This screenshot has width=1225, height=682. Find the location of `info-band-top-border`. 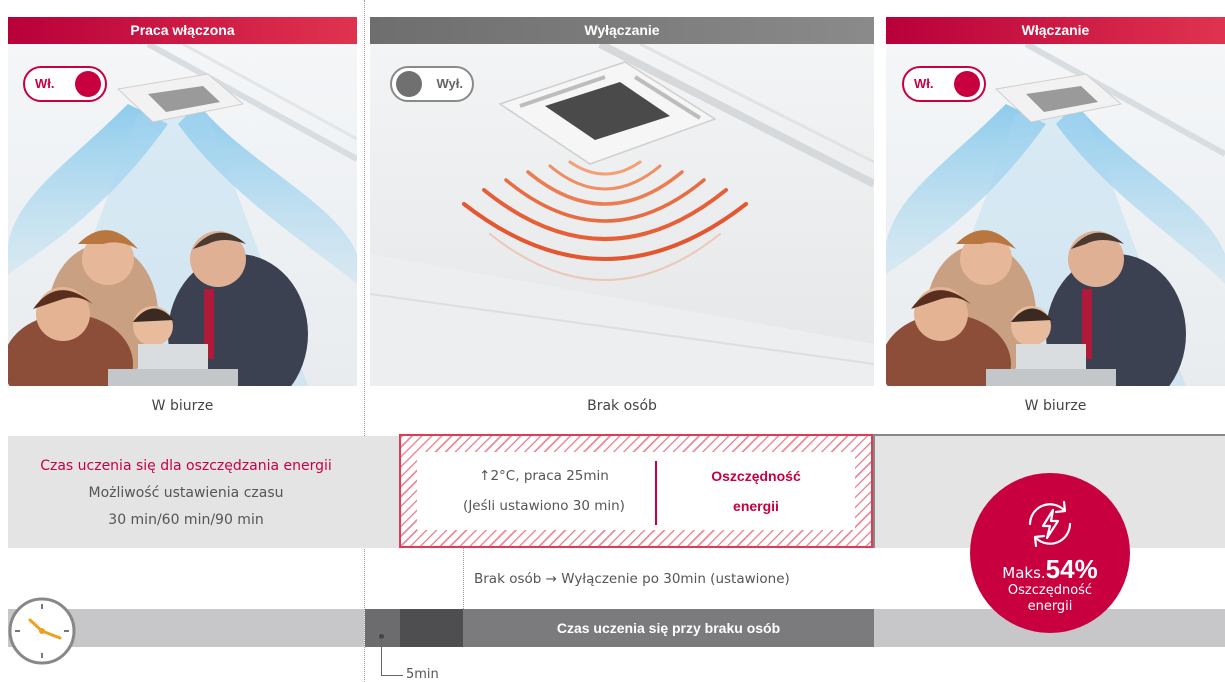

info-band-top-border is located at coordinates (1049, 435).